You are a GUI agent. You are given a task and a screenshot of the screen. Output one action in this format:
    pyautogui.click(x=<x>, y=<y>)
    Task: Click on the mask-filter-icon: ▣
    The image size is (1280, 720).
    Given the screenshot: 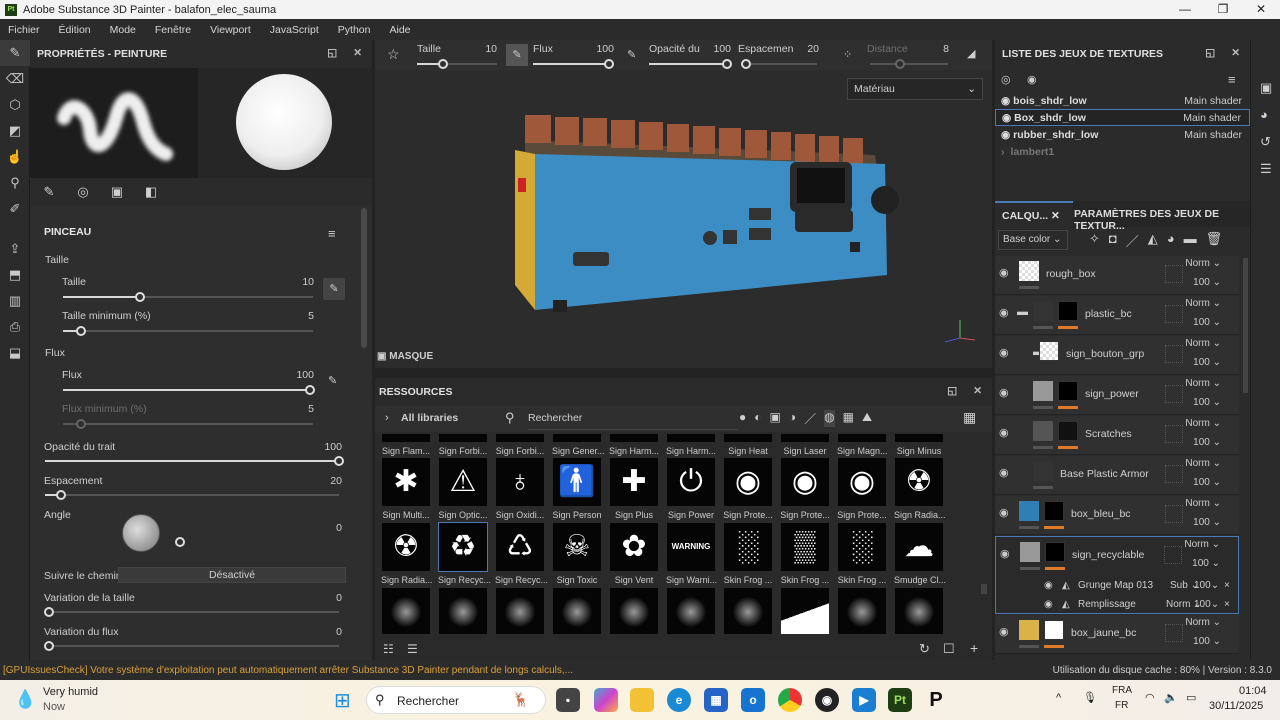 What is the action you would take?
    pyautogui.click(x=775, y=418)
    